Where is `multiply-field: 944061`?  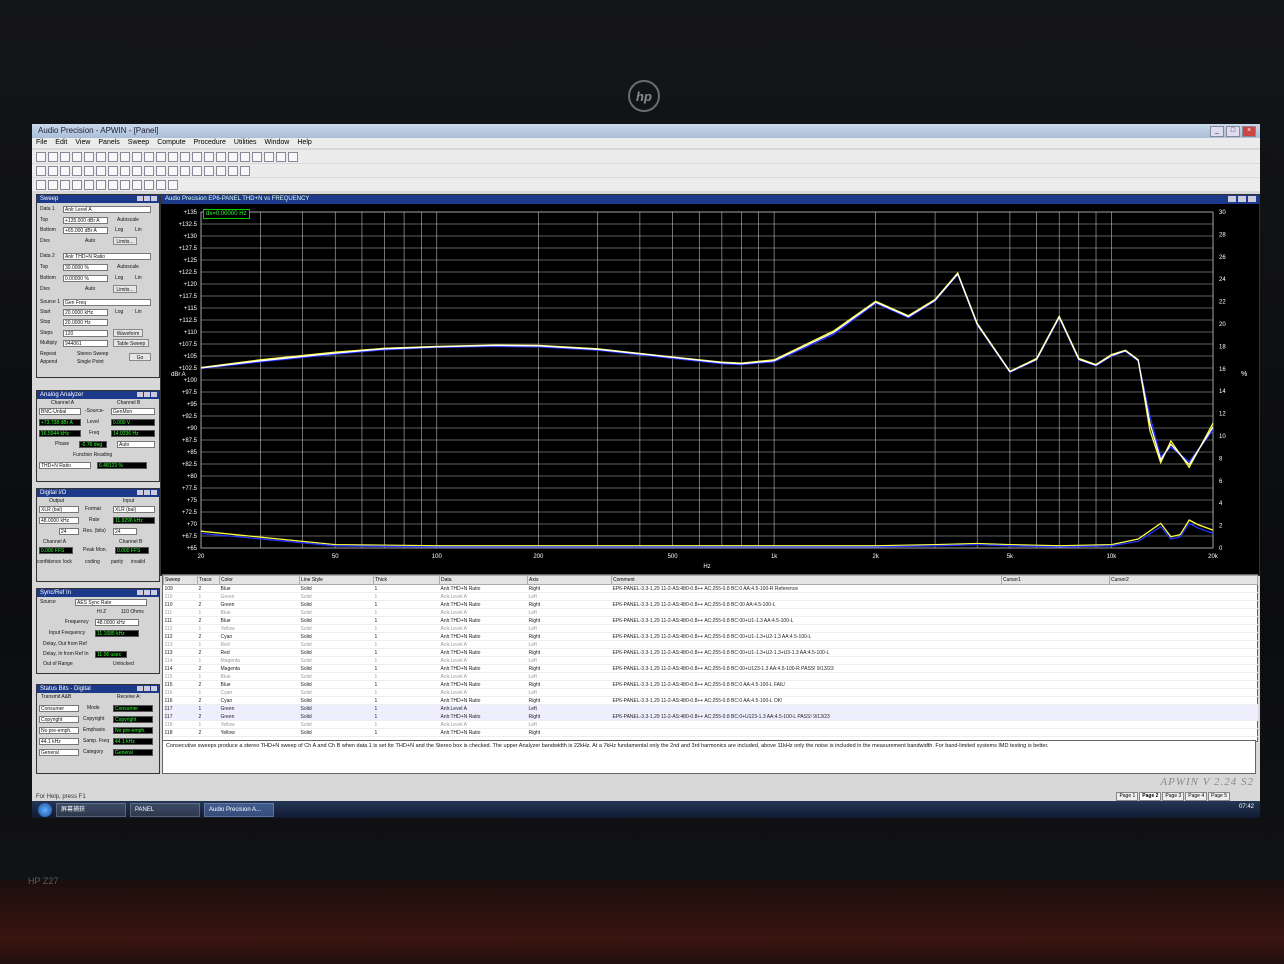 multiply-field: 944061 is located at coordinates (85, 343).